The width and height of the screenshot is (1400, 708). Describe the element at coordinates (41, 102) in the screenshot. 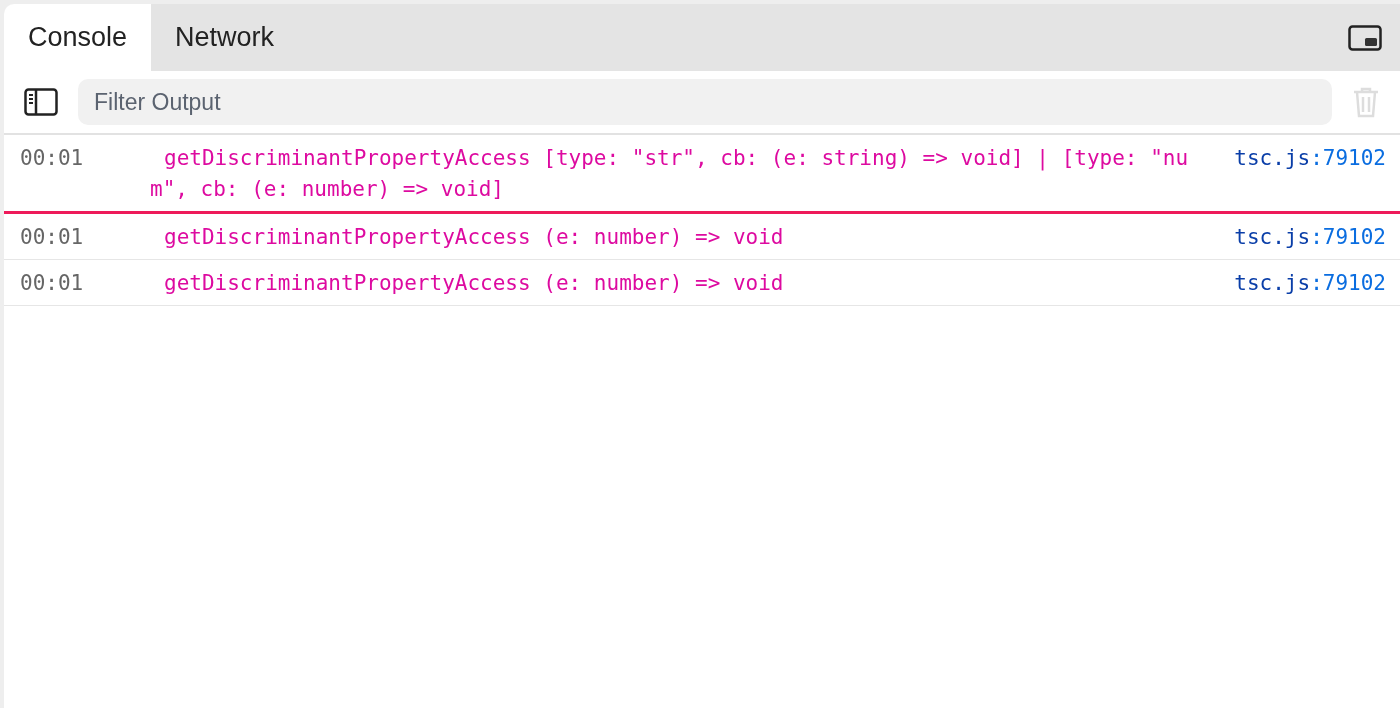

I see `sidebar-toggle-icon` at that location.